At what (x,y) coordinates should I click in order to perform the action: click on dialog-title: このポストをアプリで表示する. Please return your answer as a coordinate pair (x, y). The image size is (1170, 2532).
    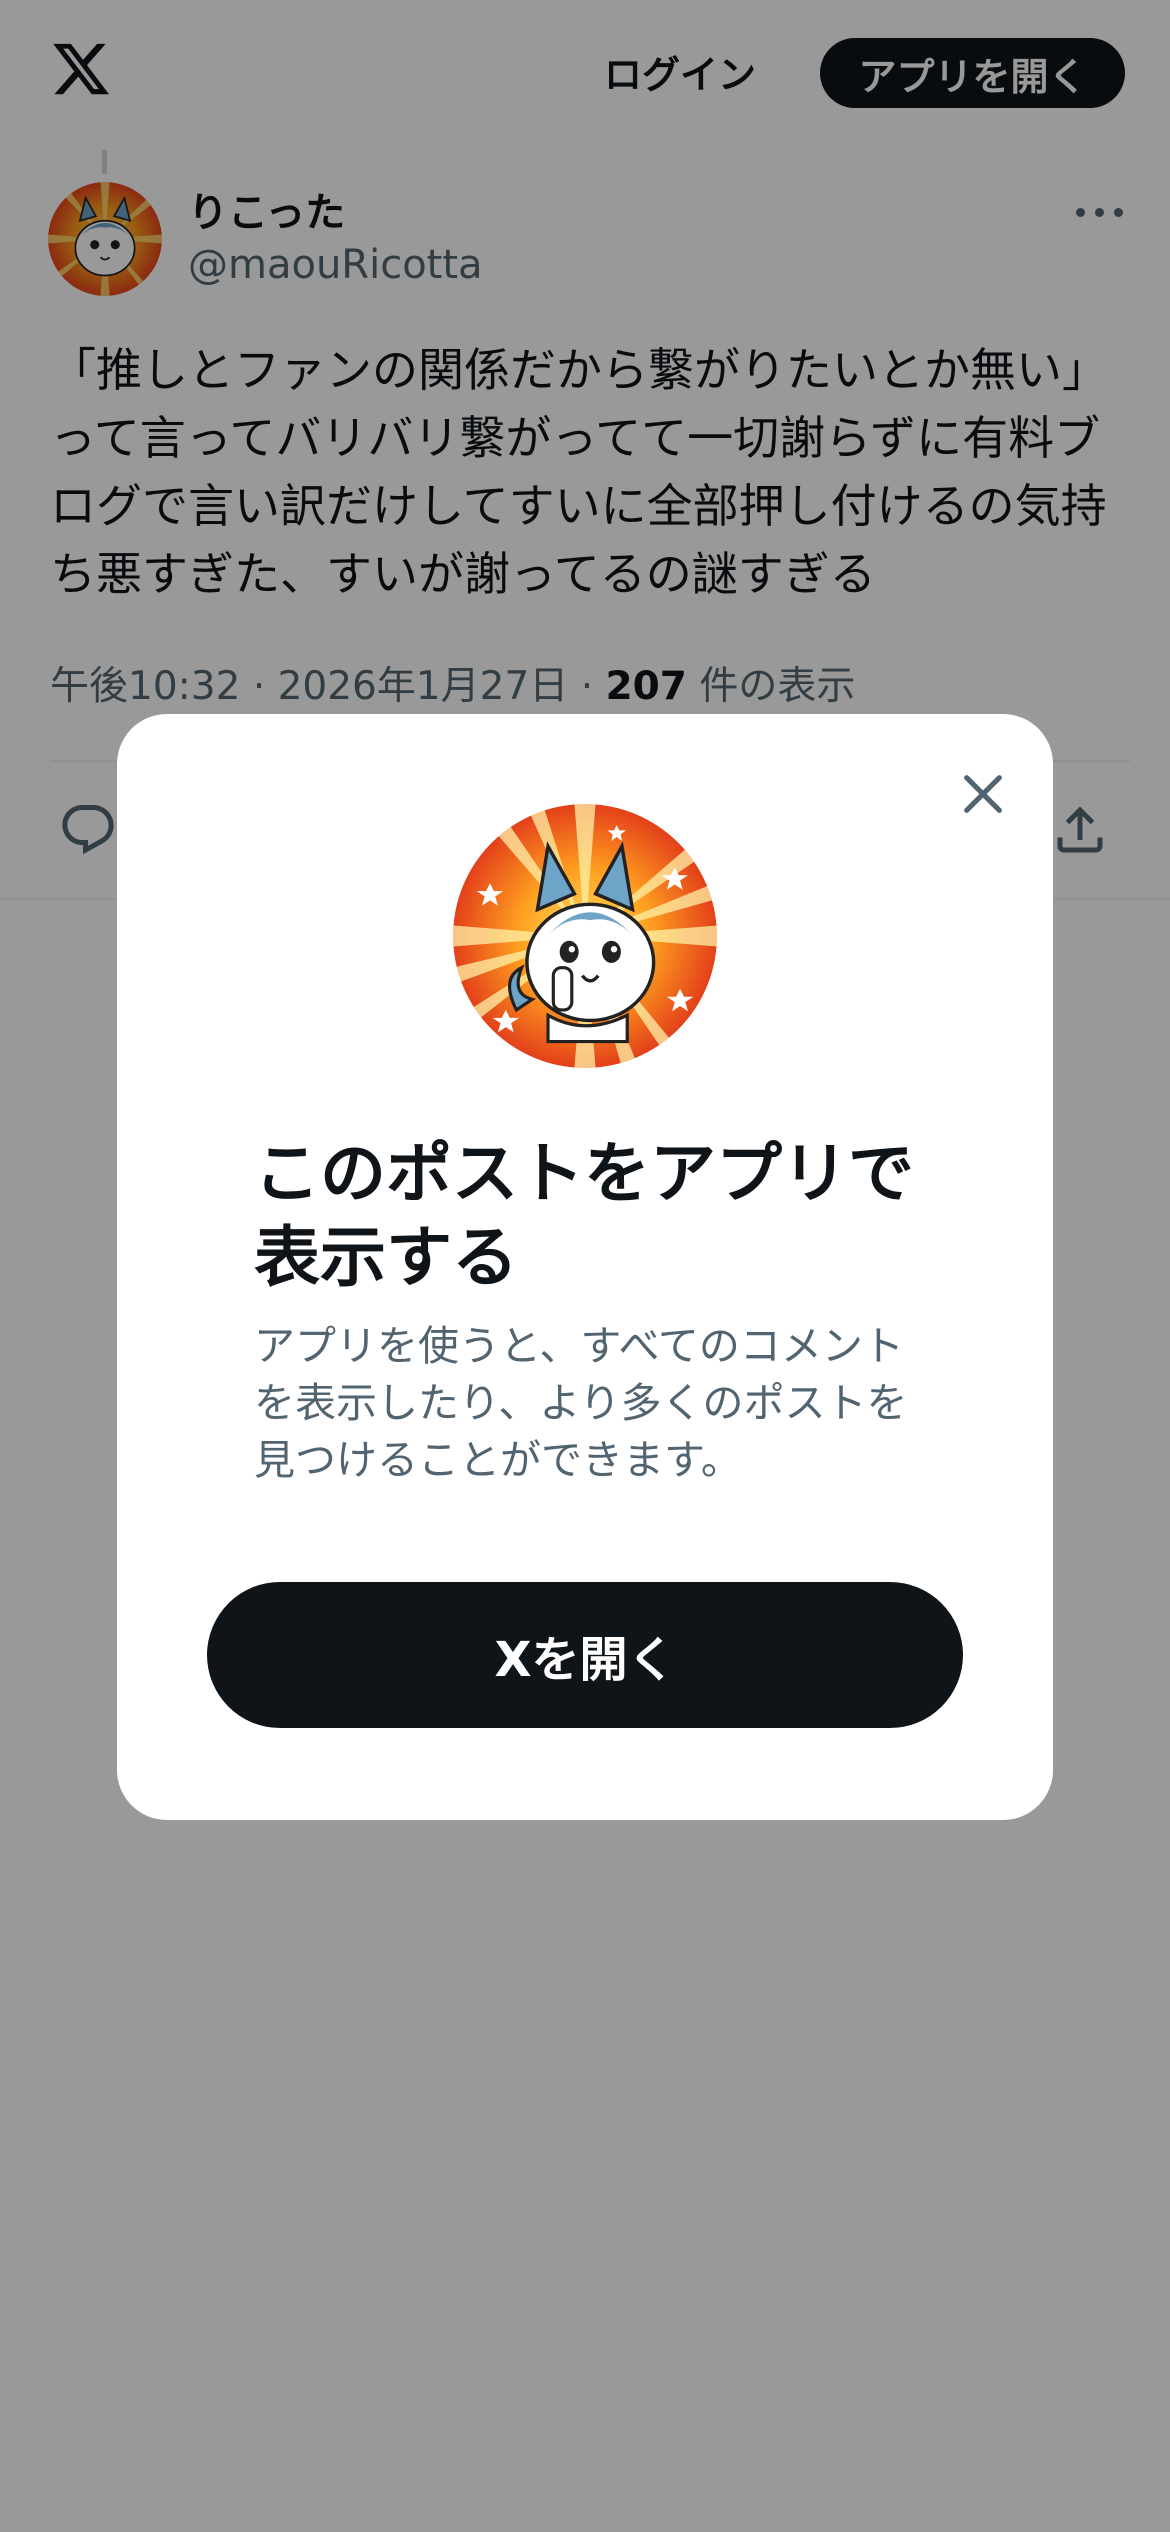
    Looking at the image, I should click on (584, 1215).